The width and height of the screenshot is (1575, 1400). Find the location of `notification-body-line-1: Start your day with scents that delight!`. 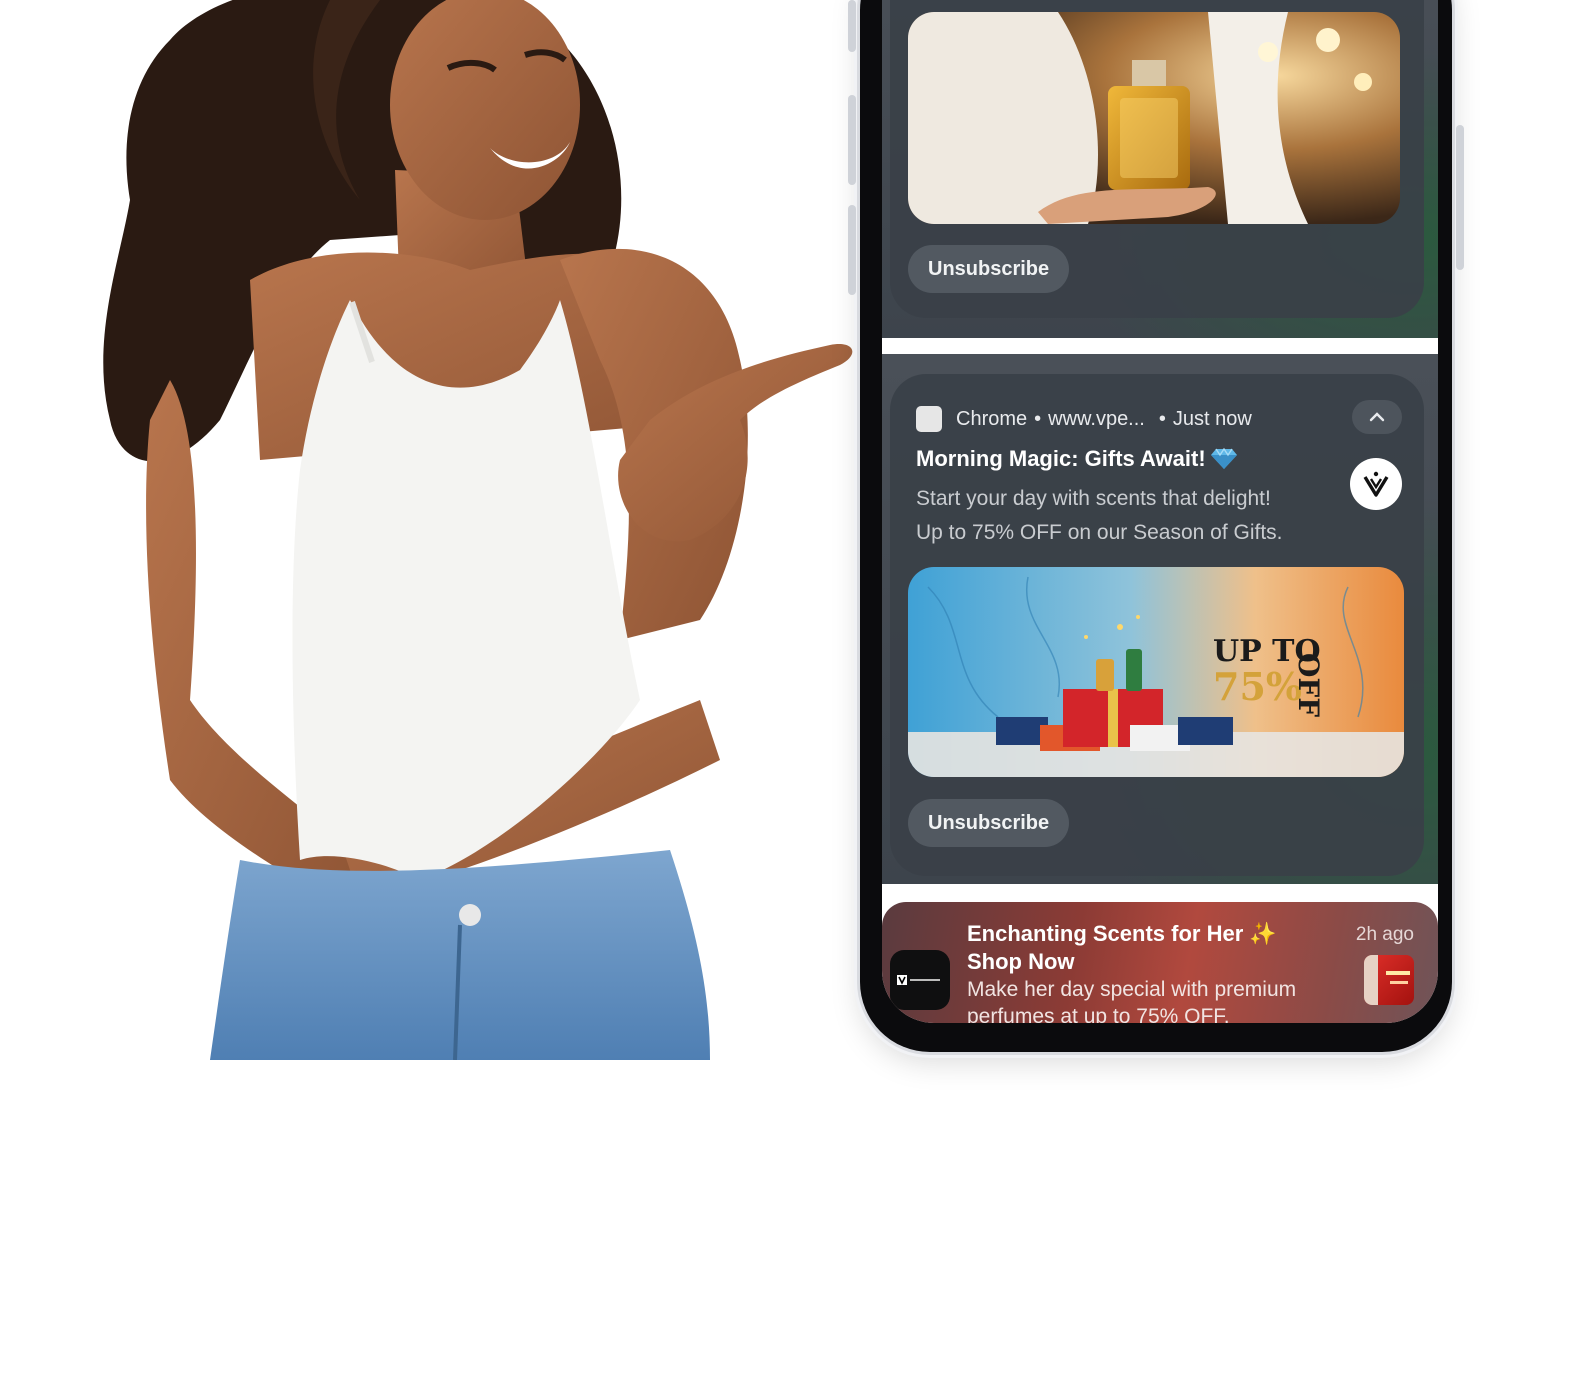

notification-body-line-1: Start your day with scents that delight! is located at coordinates (1093, 498).